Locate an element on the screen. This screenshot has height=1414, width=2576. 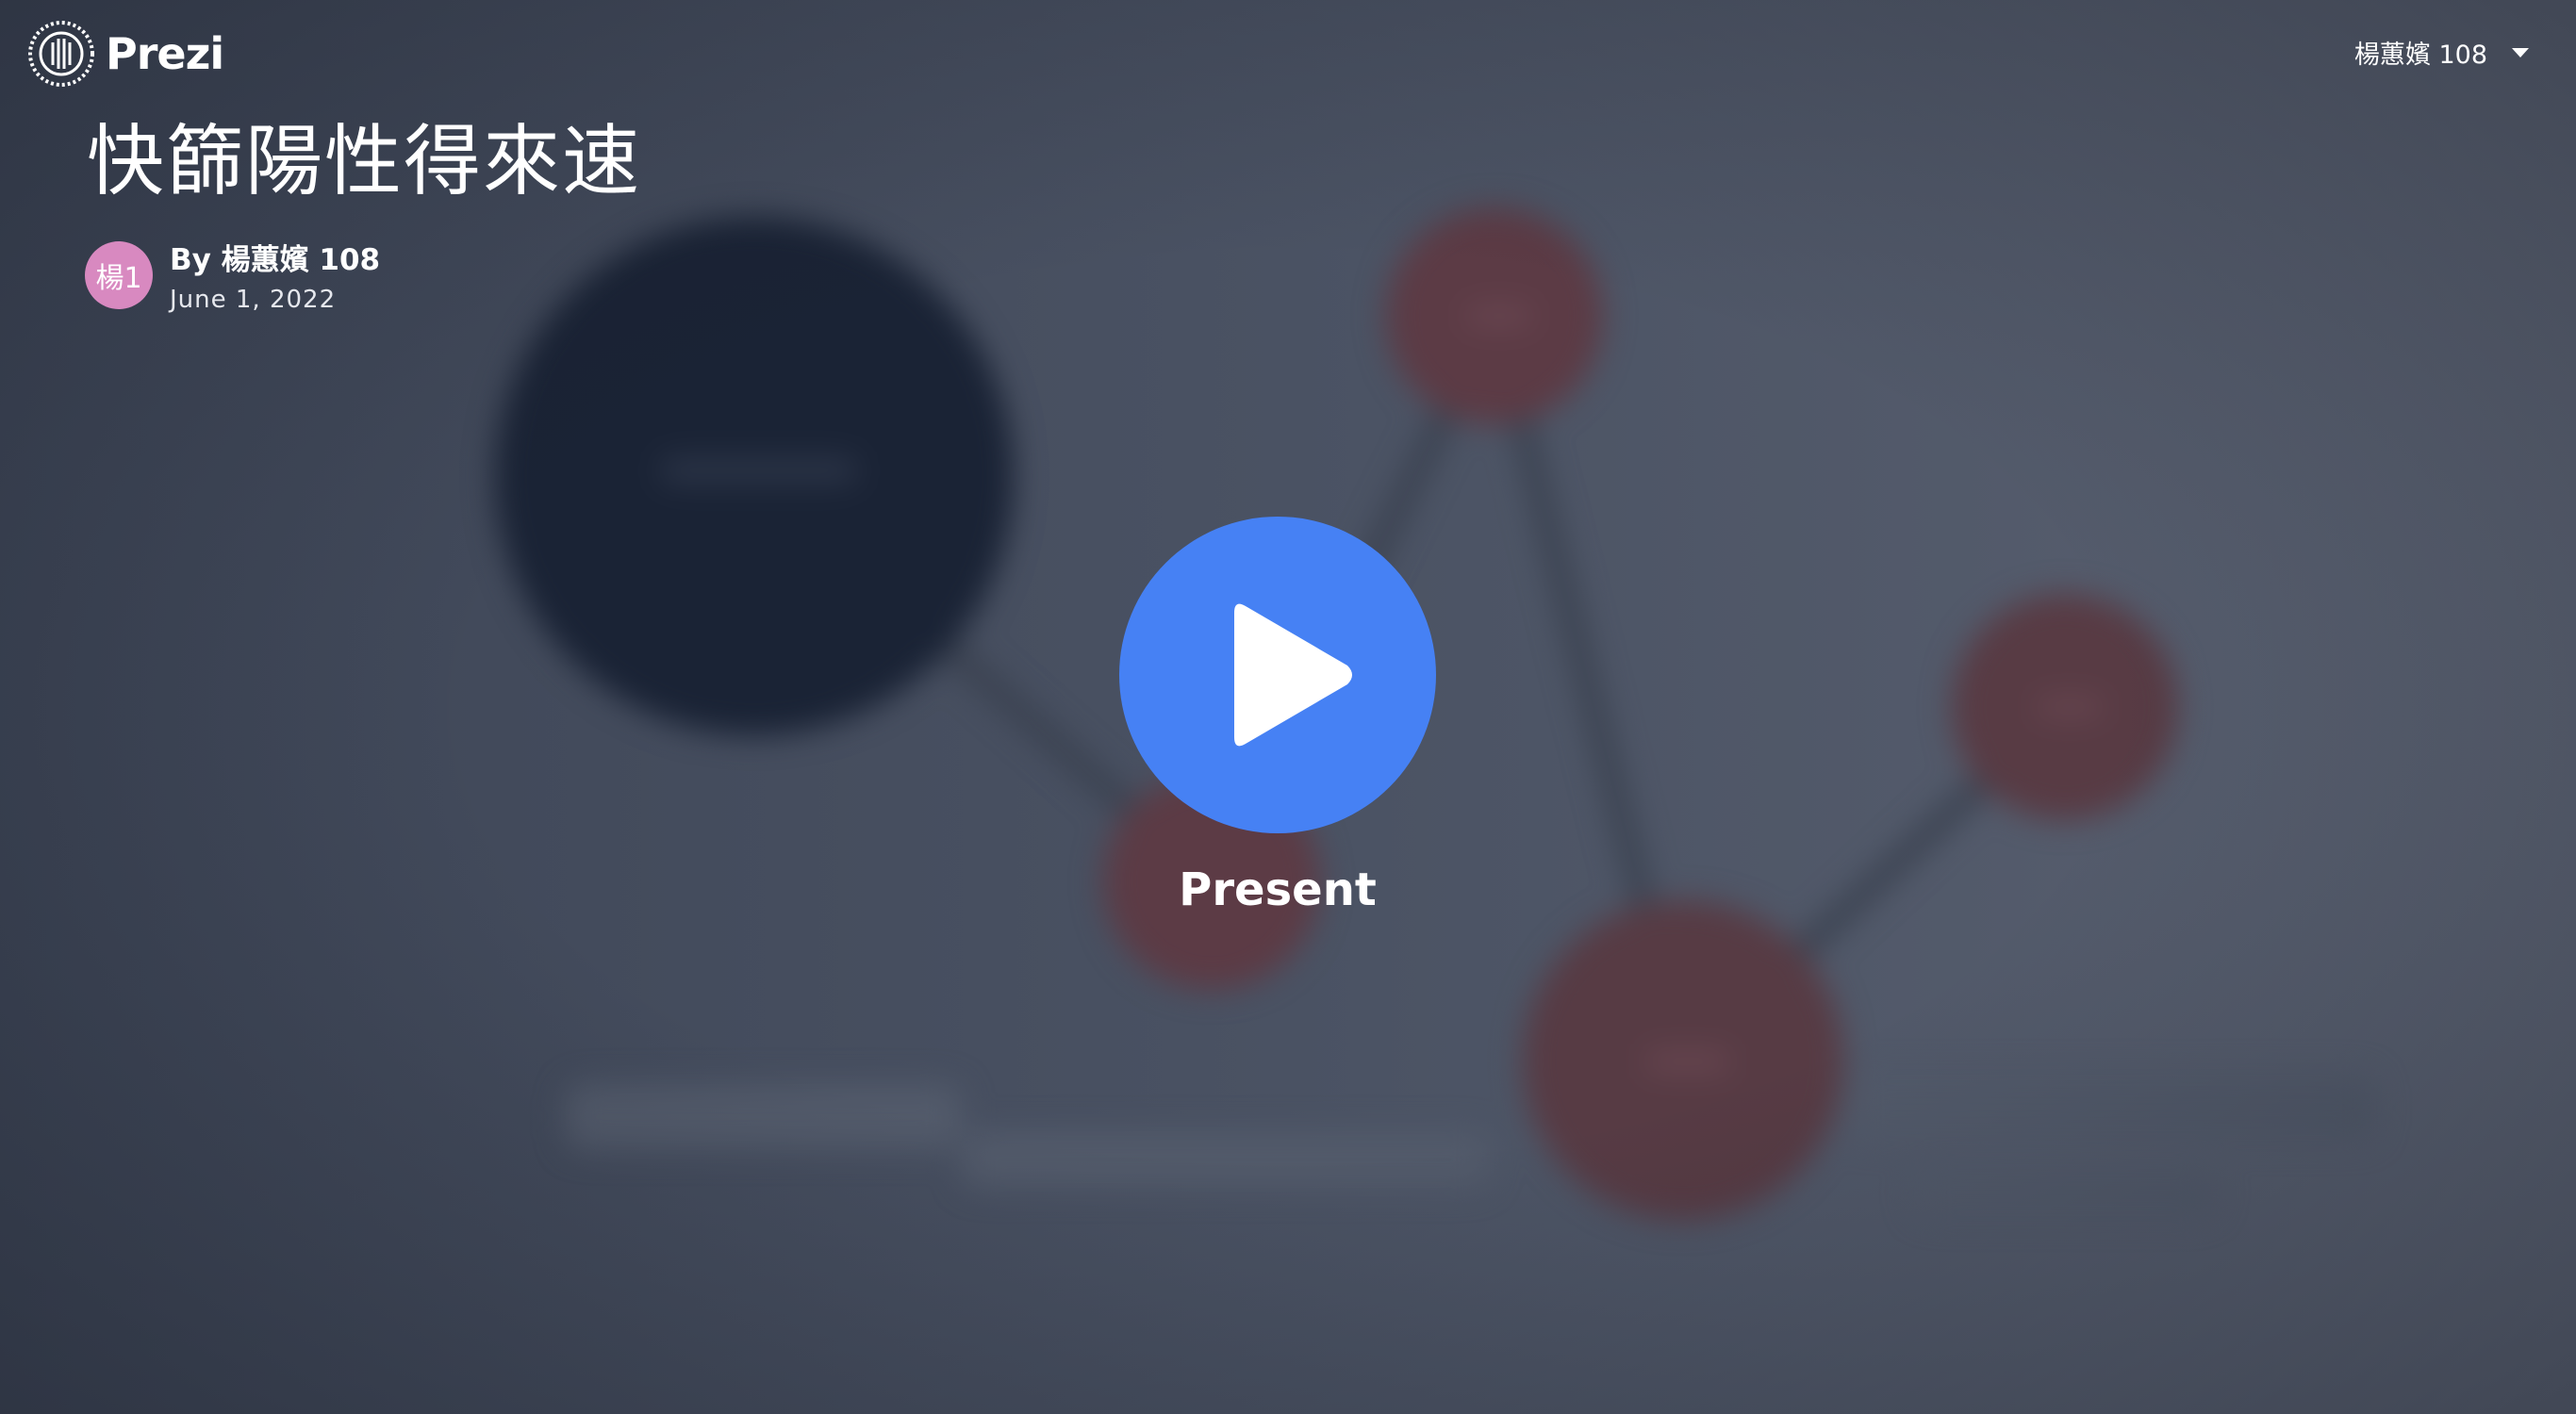
chevron-down-icon is located at coordinates (2520, 52).